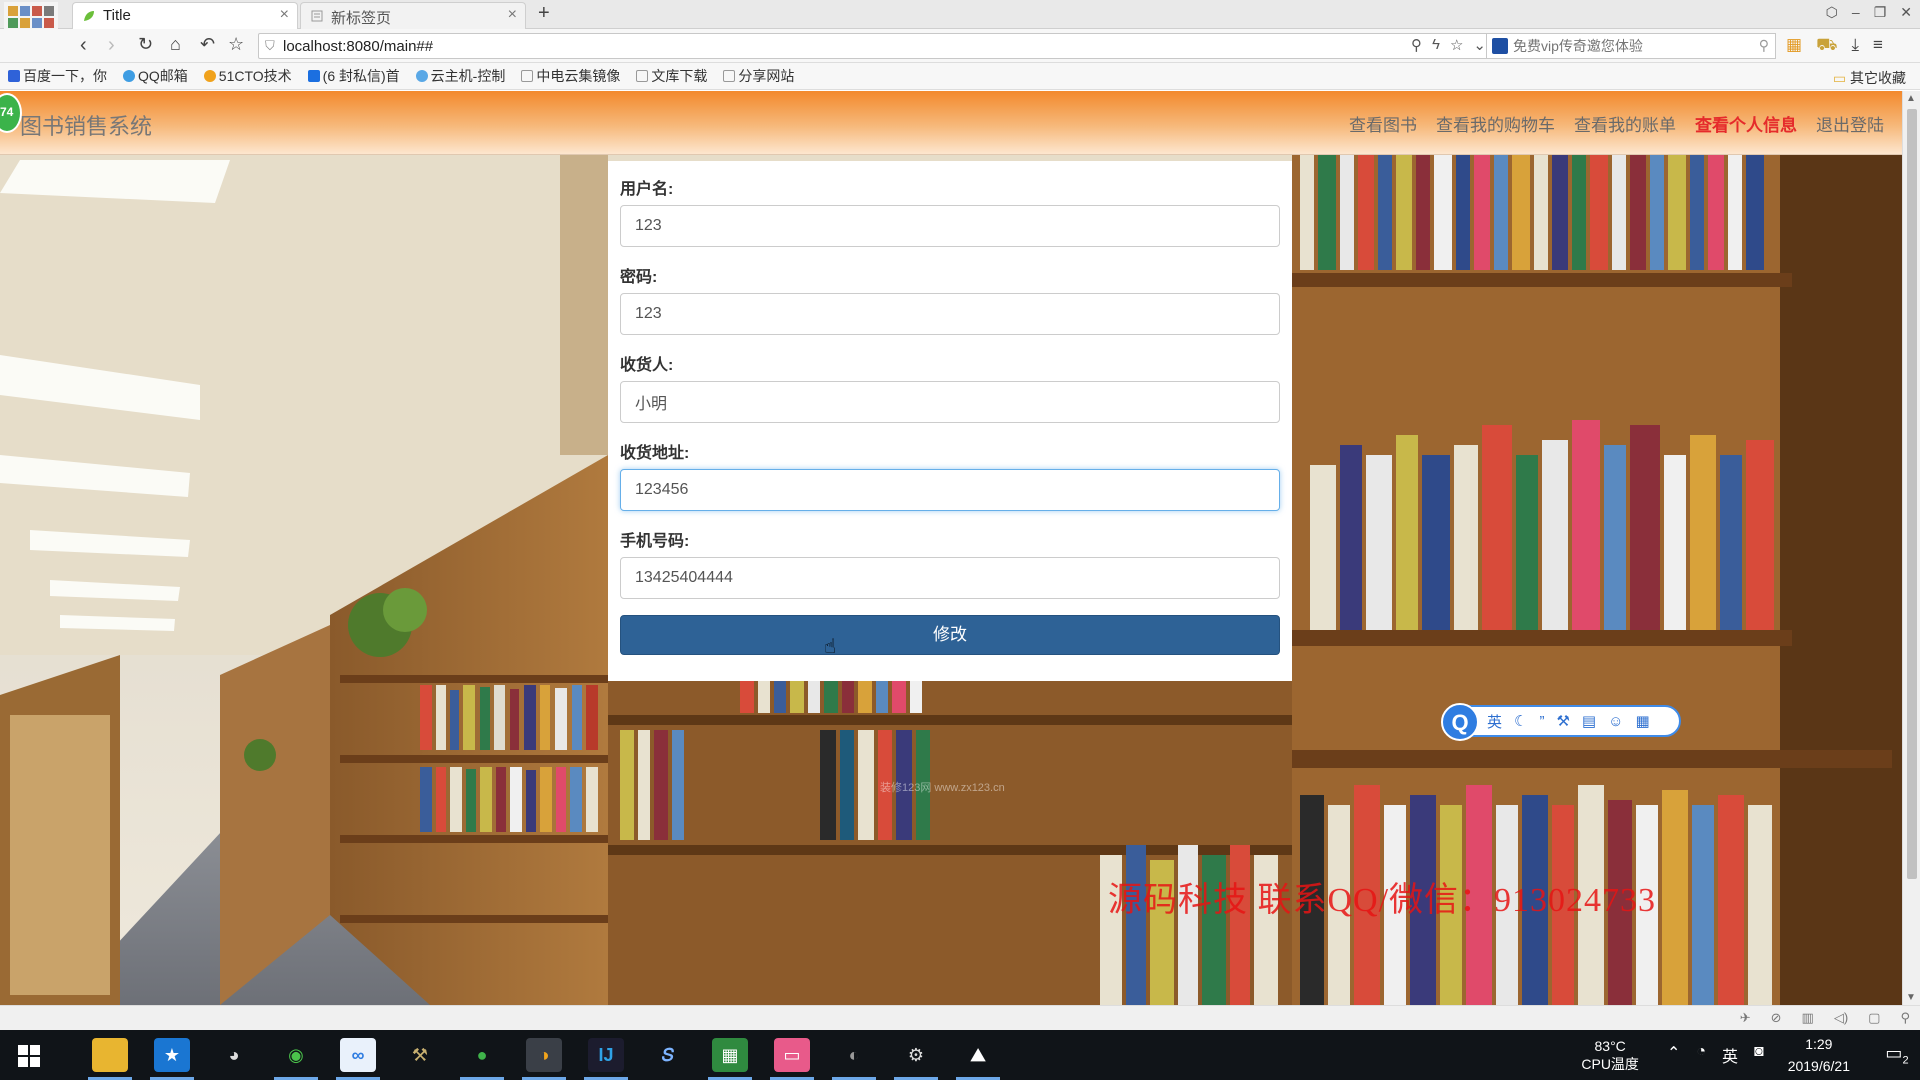 This screenshot has width=1920, height=1080. Describe the element at coordinates (606, 1059) in the screenshot. I see `intellij-icon: IJ` at that location.